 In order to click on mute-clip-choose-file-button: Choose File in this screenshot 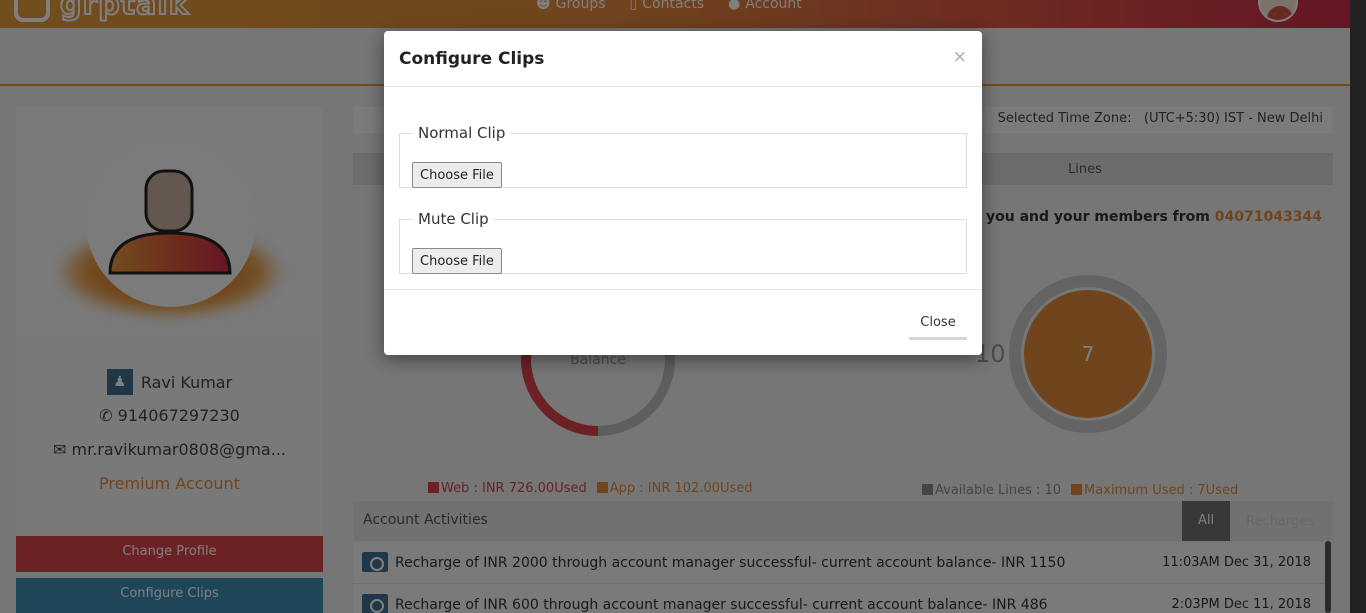, I will do `click(457, 261)`.